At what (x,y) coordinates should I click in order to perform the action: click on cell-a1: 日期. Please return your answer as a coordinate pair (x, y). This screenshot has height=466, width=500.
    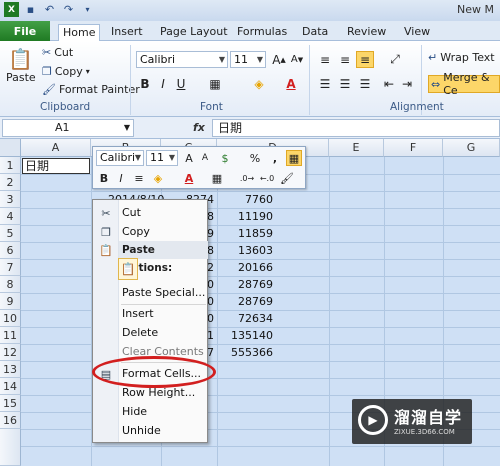
    Looking at the image, I should click on (56, 166).